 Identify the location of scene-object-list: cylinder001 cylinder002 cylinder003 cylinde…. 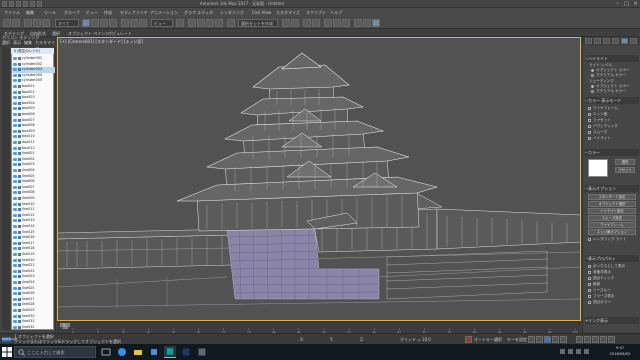
(33, 189).